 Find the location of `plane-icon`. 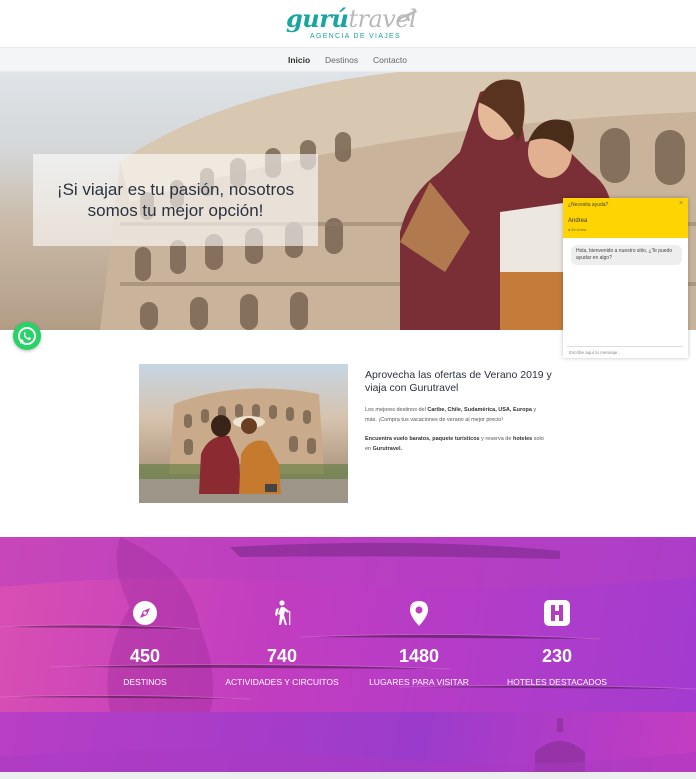

plane-icon is located at coordinates (407, 15).